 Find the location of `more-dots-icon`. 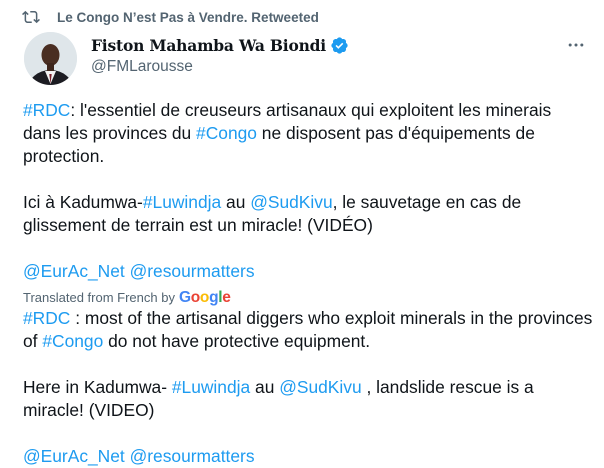

more-dots-icon is located at coordinates (576, 45).